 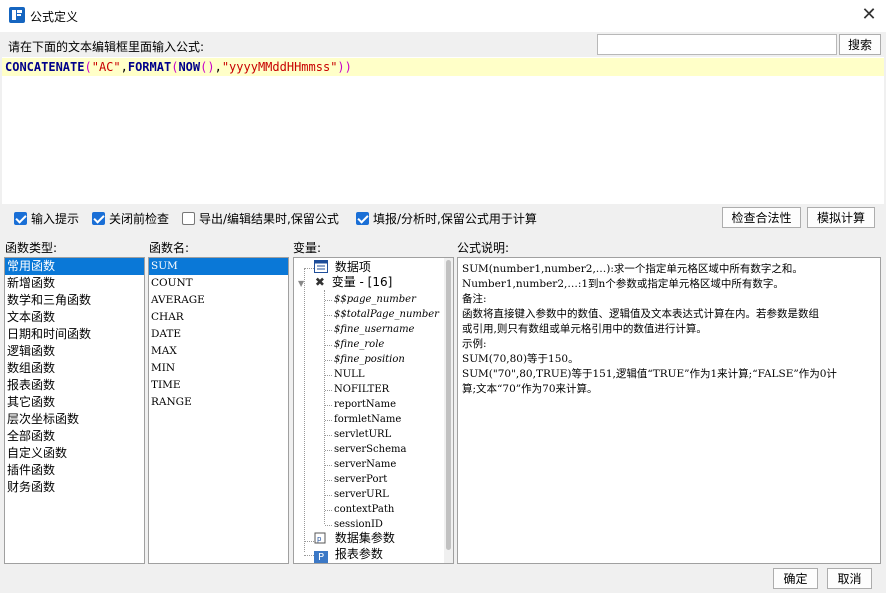 I want to click on report-param-icon: P, so click(x=321, y=557).